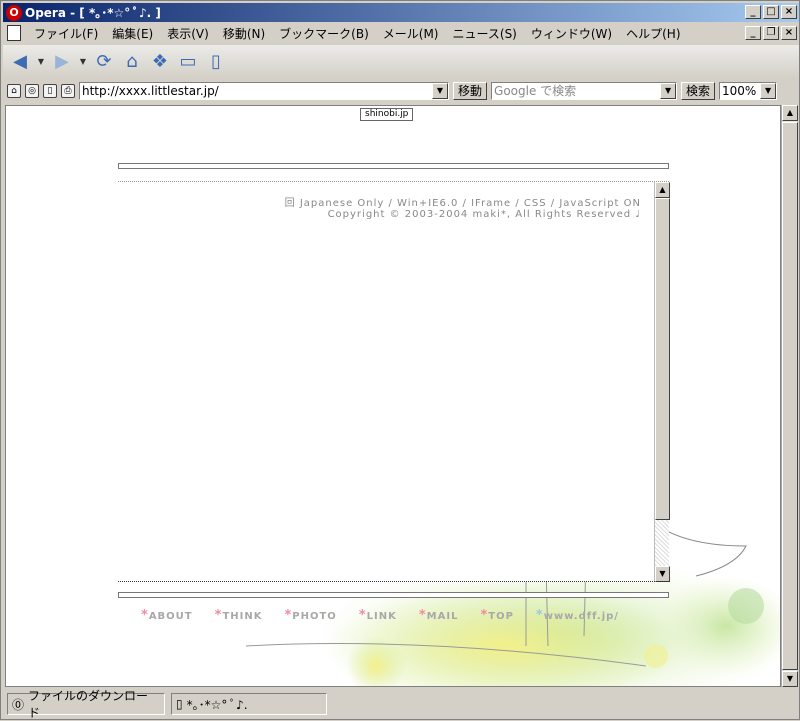 The image size is (800, 721). What do you see at coordinates (68, 91) in the screenshot?
I see `print-preview-icon: ⎙` at bounding box center [68, 91].